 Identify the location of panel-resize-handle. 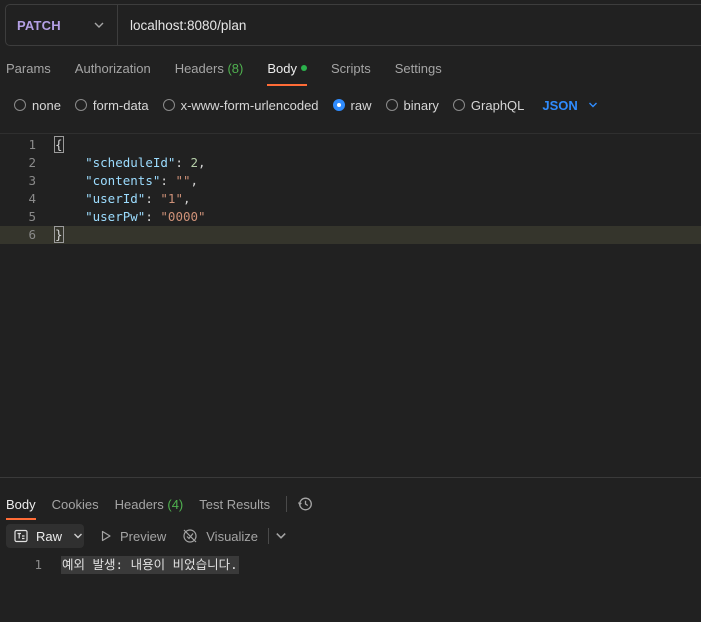
(350, 477).